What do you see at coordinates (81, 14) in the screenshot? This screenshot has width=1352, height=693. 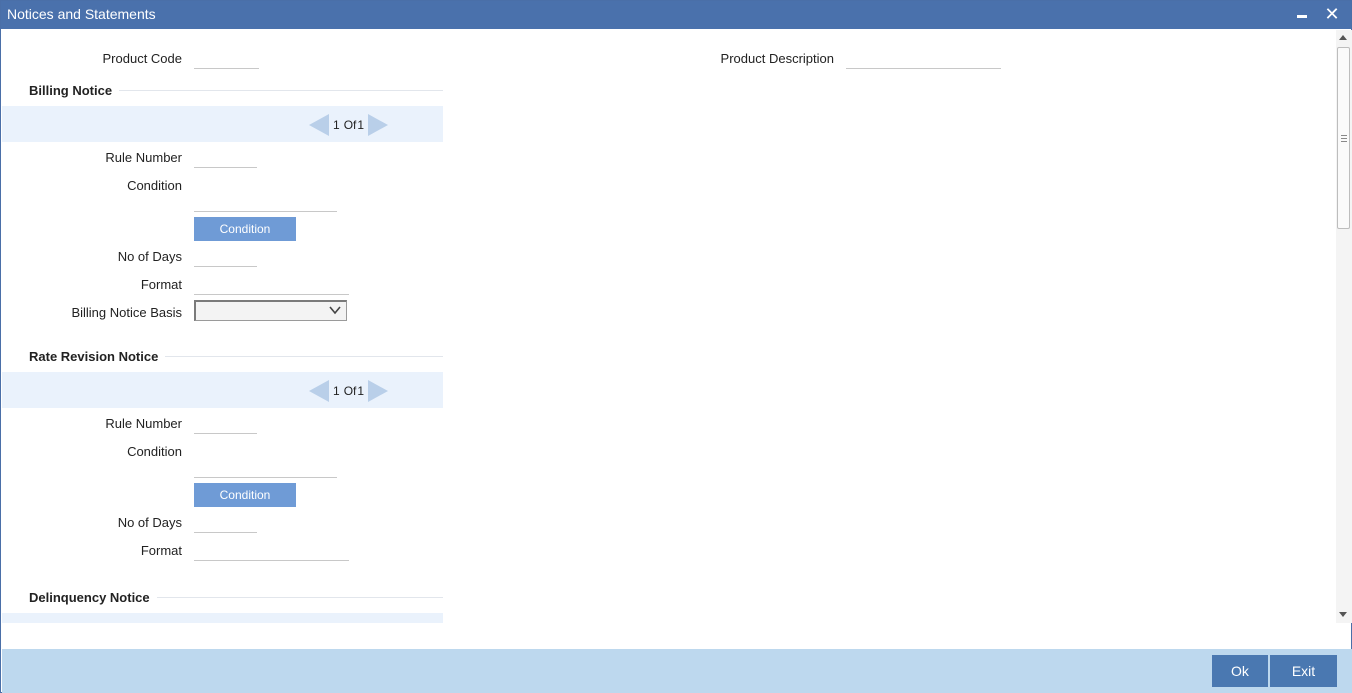 I see `window-title: Notices and Statements` at bounding box center [81, 14].